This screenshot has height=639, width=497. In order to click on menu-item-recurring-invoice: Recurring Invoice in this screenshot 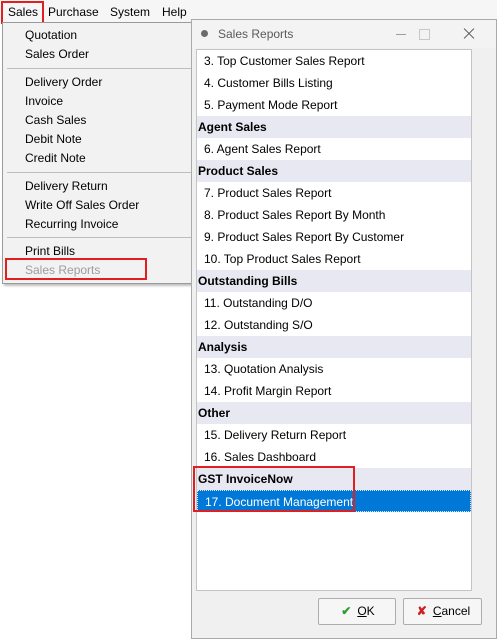, I will do `click(71, 224)`.